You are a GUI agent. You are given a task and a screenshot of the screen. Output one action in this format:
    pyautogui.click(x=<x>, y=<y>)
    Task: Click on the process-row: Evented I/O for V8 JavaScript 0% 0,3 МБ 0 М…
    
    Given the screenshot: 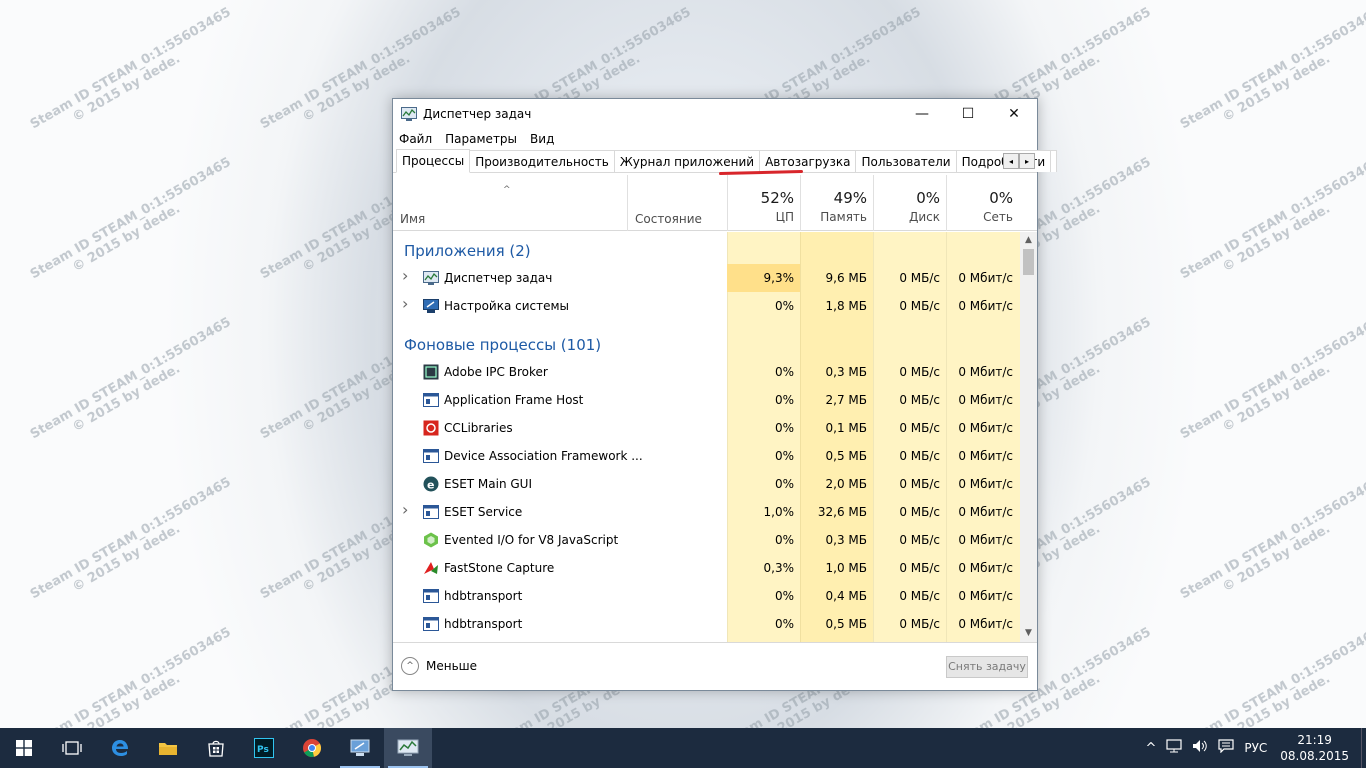 What is the action you would take?
    pyautogui.click(x=707, y=540)
    